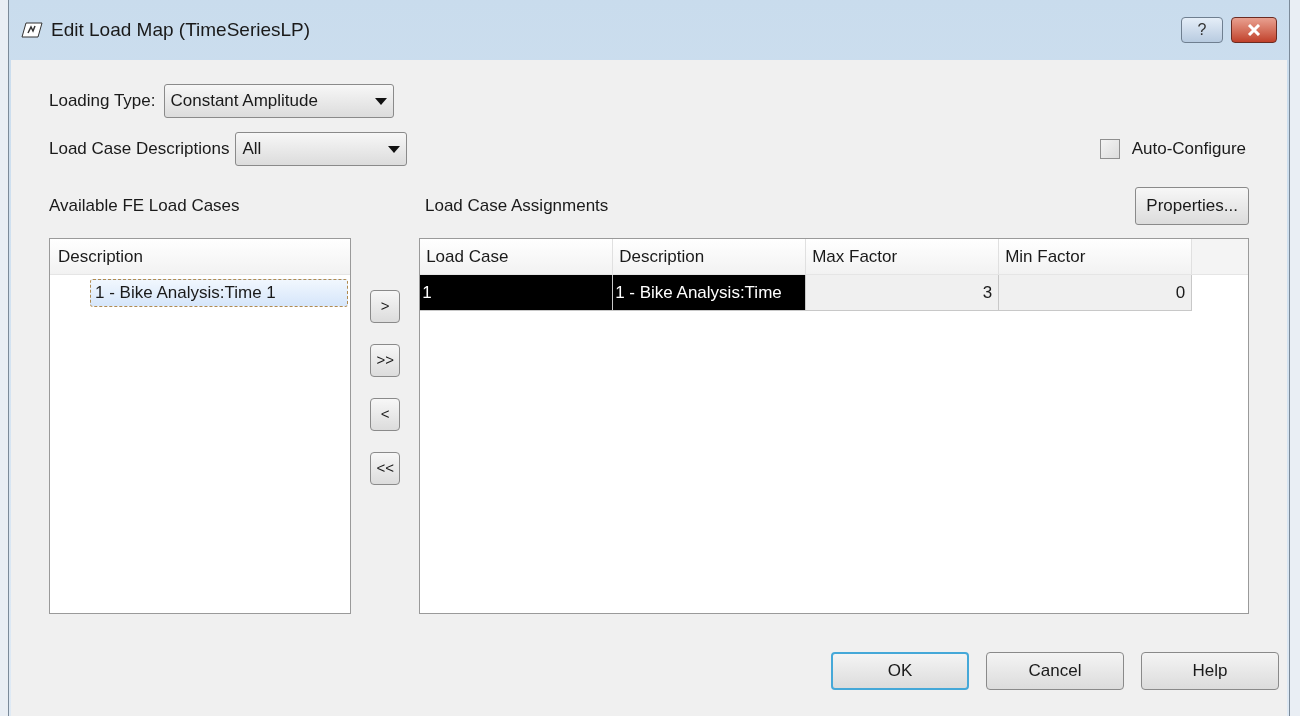 This screenshot has height=716, width=1300. What do you see at coordinates (1096, 292) in the screenshot?
I see `table-cell: 0` at bounding box center [1096, 292].